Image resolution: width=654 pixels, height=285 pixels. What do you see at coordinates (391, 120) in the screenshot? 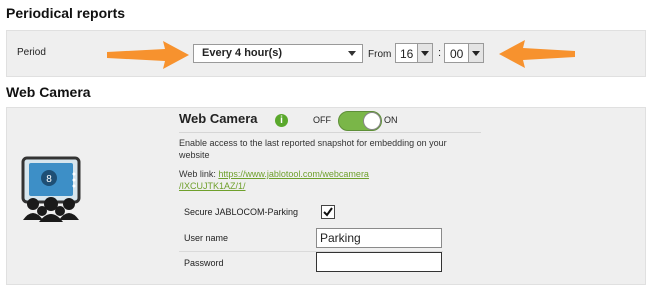
I see `toggle-on-label: ON` at bounding box center [391, 120].